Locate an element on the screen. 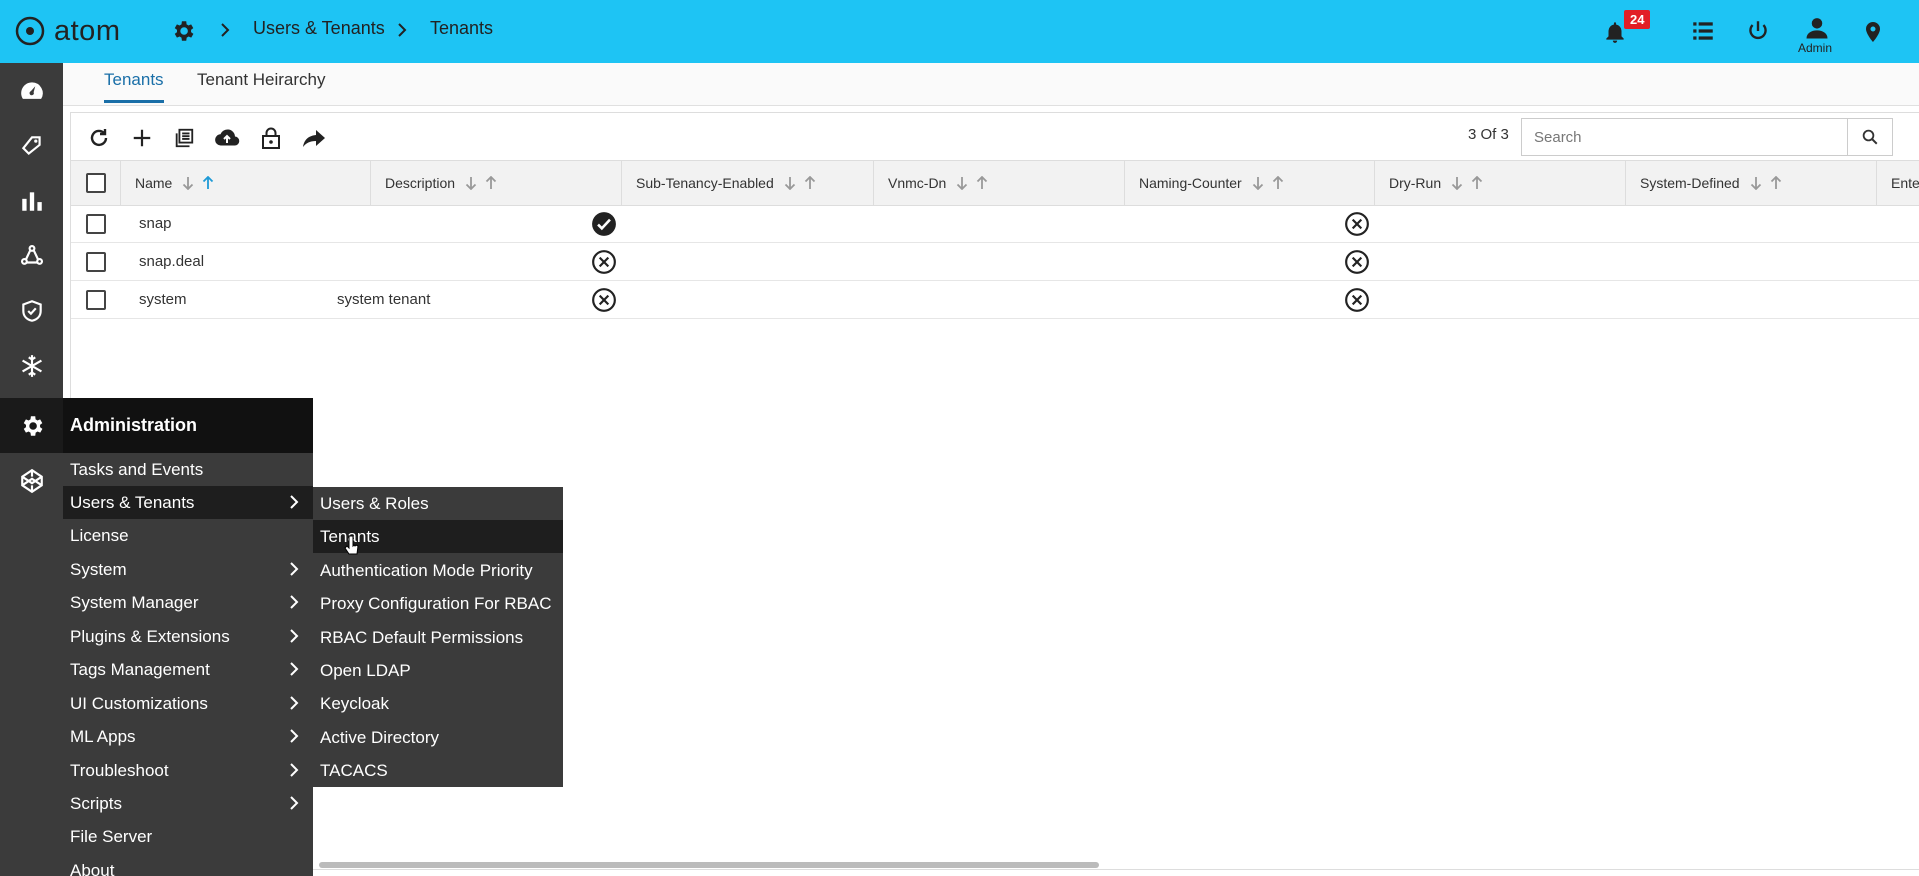 The image size is (1919, 876). sidebar-item-security is located at coordinates (31, 310).